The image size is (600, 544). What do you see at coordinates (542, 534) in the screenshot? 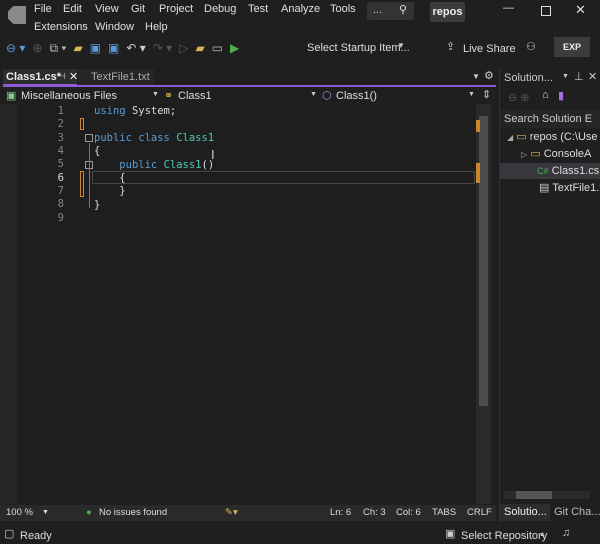
I see `chevron-up-icon: ▲` at bounding box center [542, 534].